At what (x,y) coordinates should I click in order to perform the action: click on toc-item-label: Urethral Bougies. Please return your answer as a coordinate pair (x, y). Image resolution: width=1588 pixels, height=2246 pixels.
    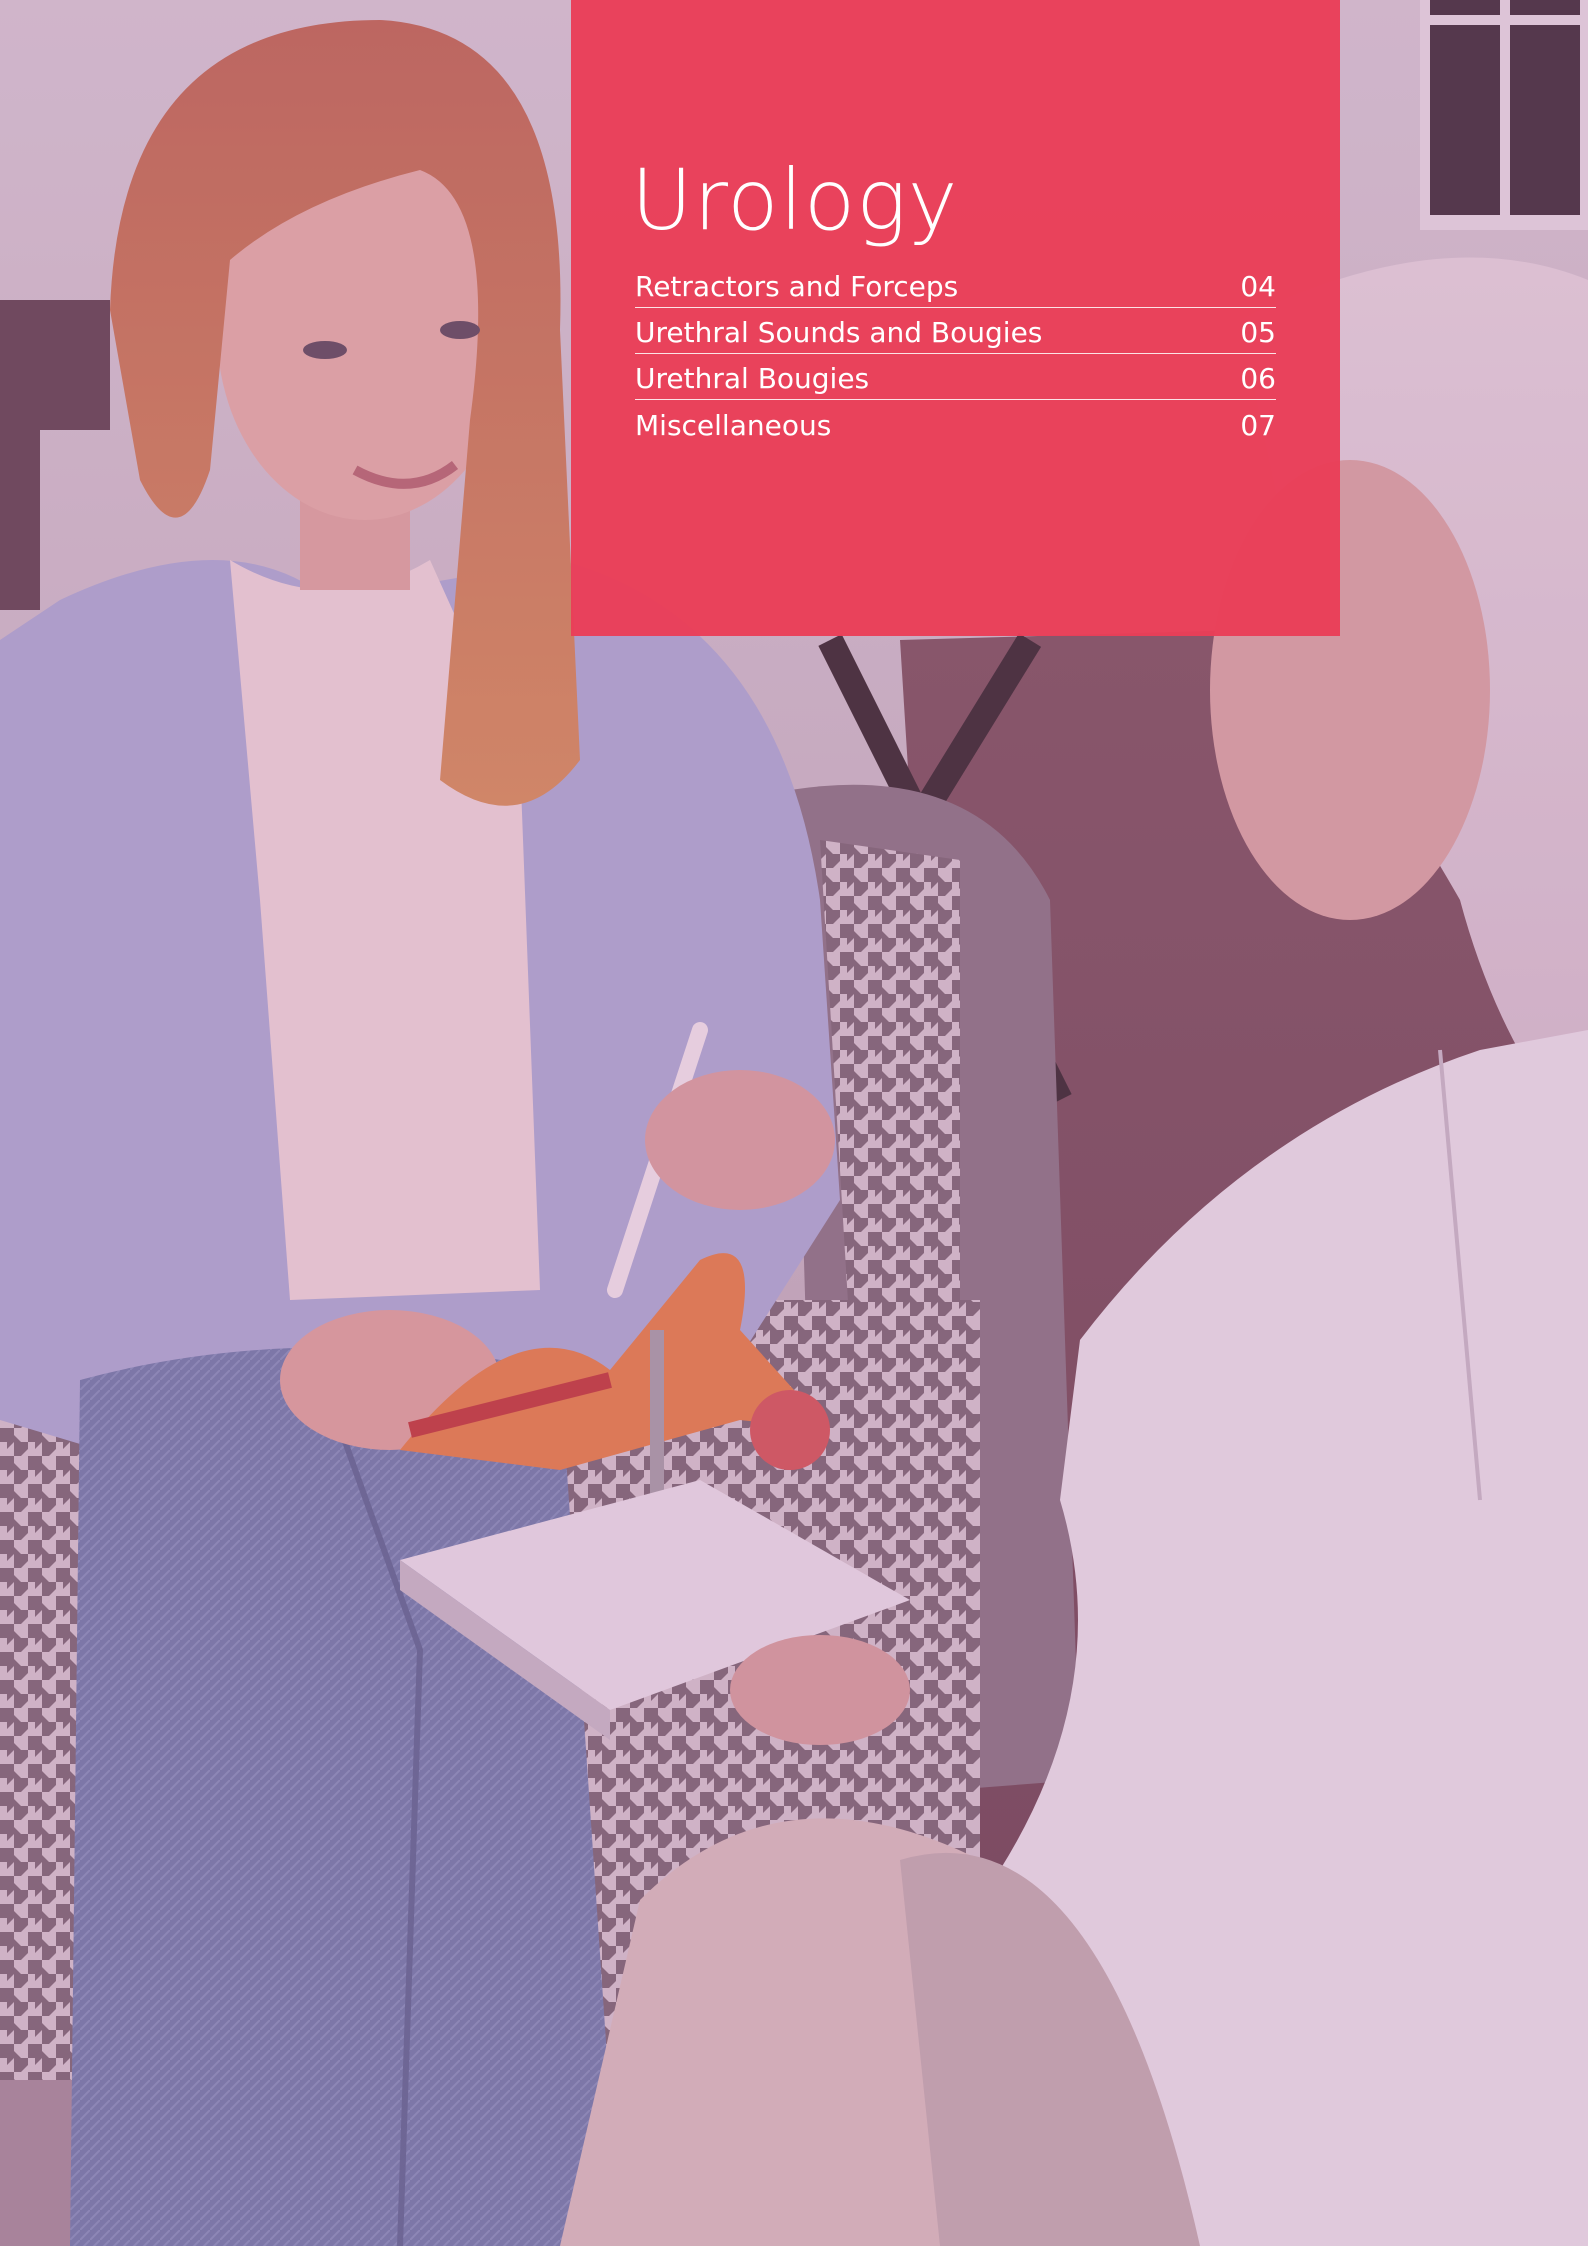
    Looking at the image, I should click on (752, 378).